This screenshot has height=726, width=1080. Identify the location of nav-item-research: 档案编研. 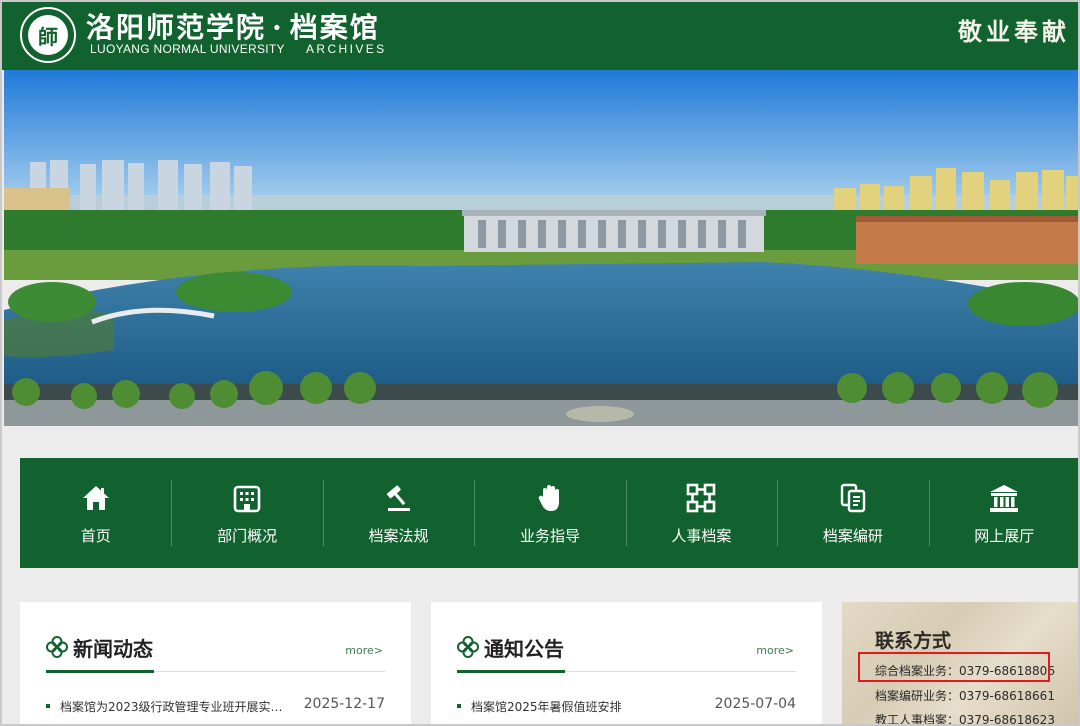
(852, 513).